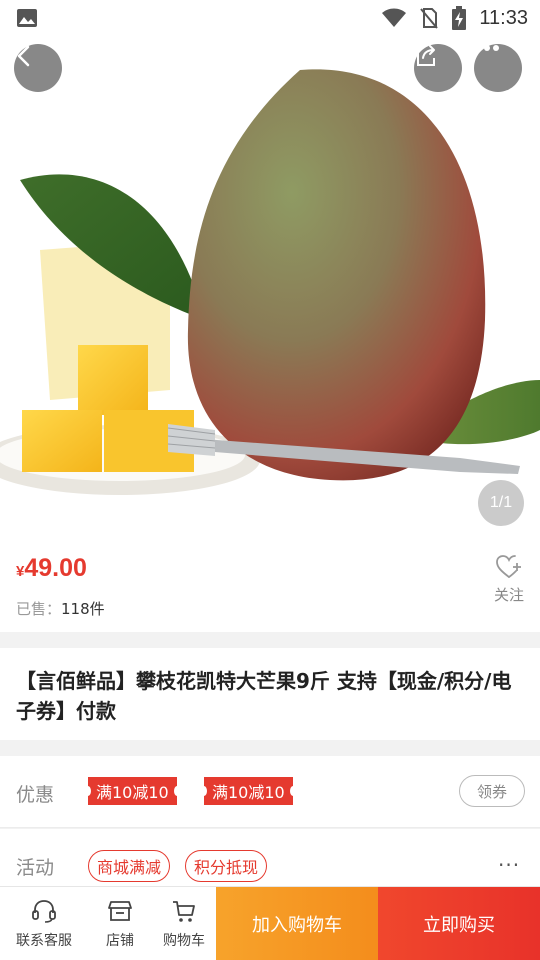 Image resolution: width=540 pixels, height=960 pixels. I want to click on buy-now-button: 立即购买, so click(459, 923).